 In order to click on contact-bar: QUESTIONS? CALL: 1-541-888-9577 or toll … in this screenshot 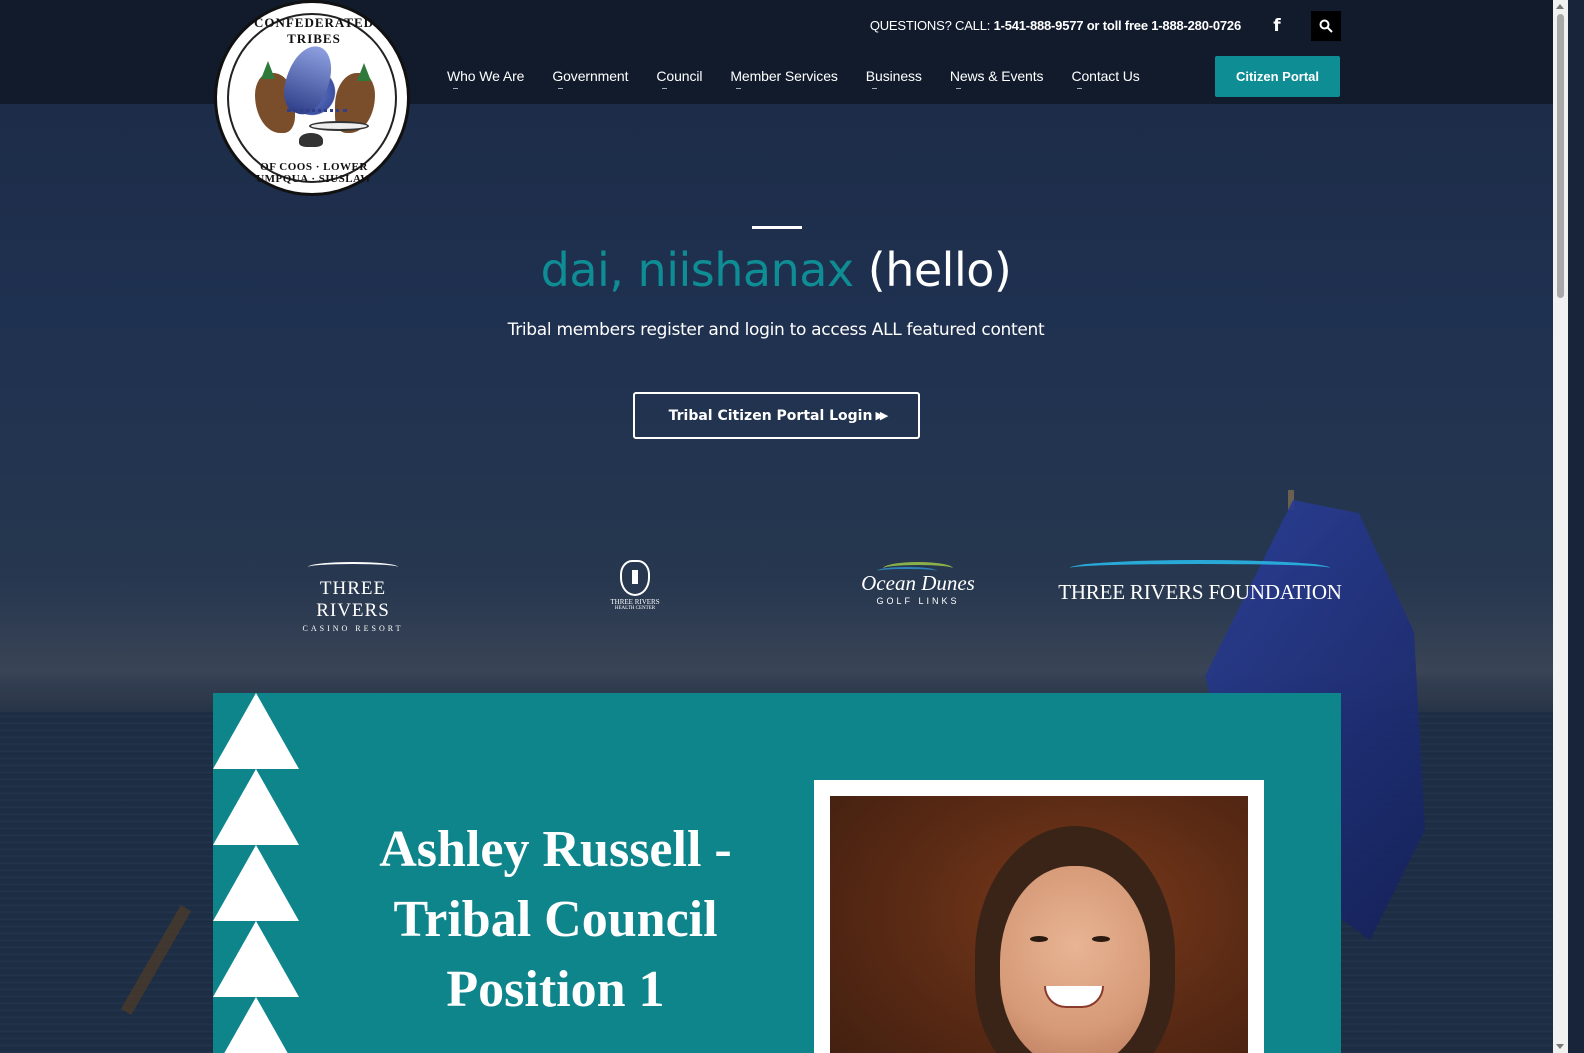, I will do `click(1055, 25)`.